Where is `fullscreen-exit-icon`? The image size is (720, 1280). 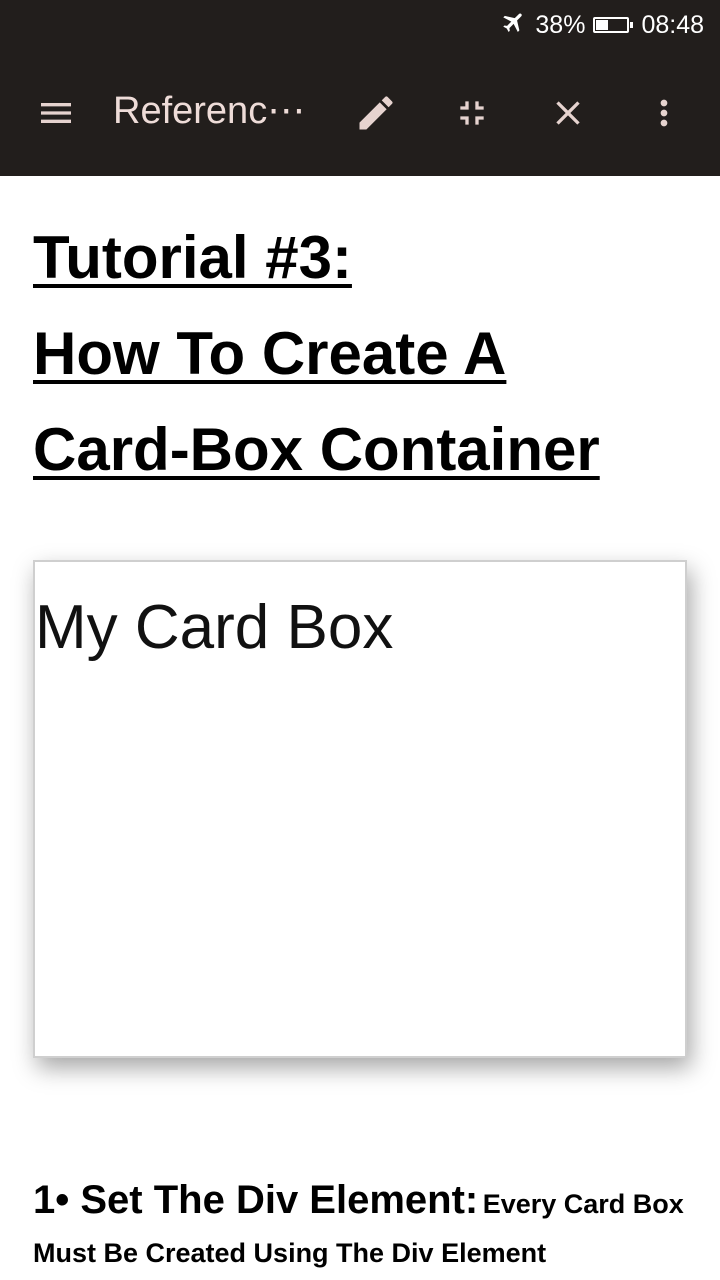
fullscreen-exit-icon is located at coordinates (472, 113).